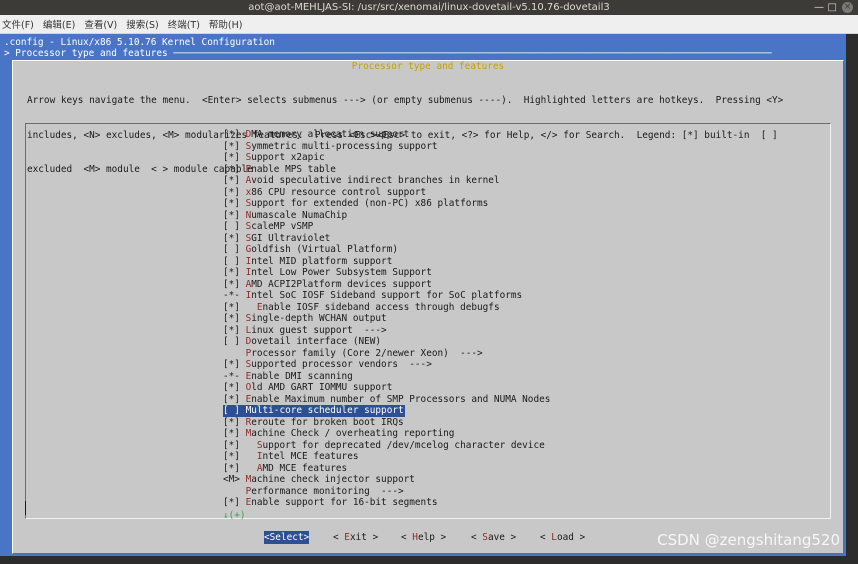 The height and width of the screenshot is (564, 858). Describe the element at coordinates (852, 299) in the screenshot. I see `scrollbar-gutter` at that location.